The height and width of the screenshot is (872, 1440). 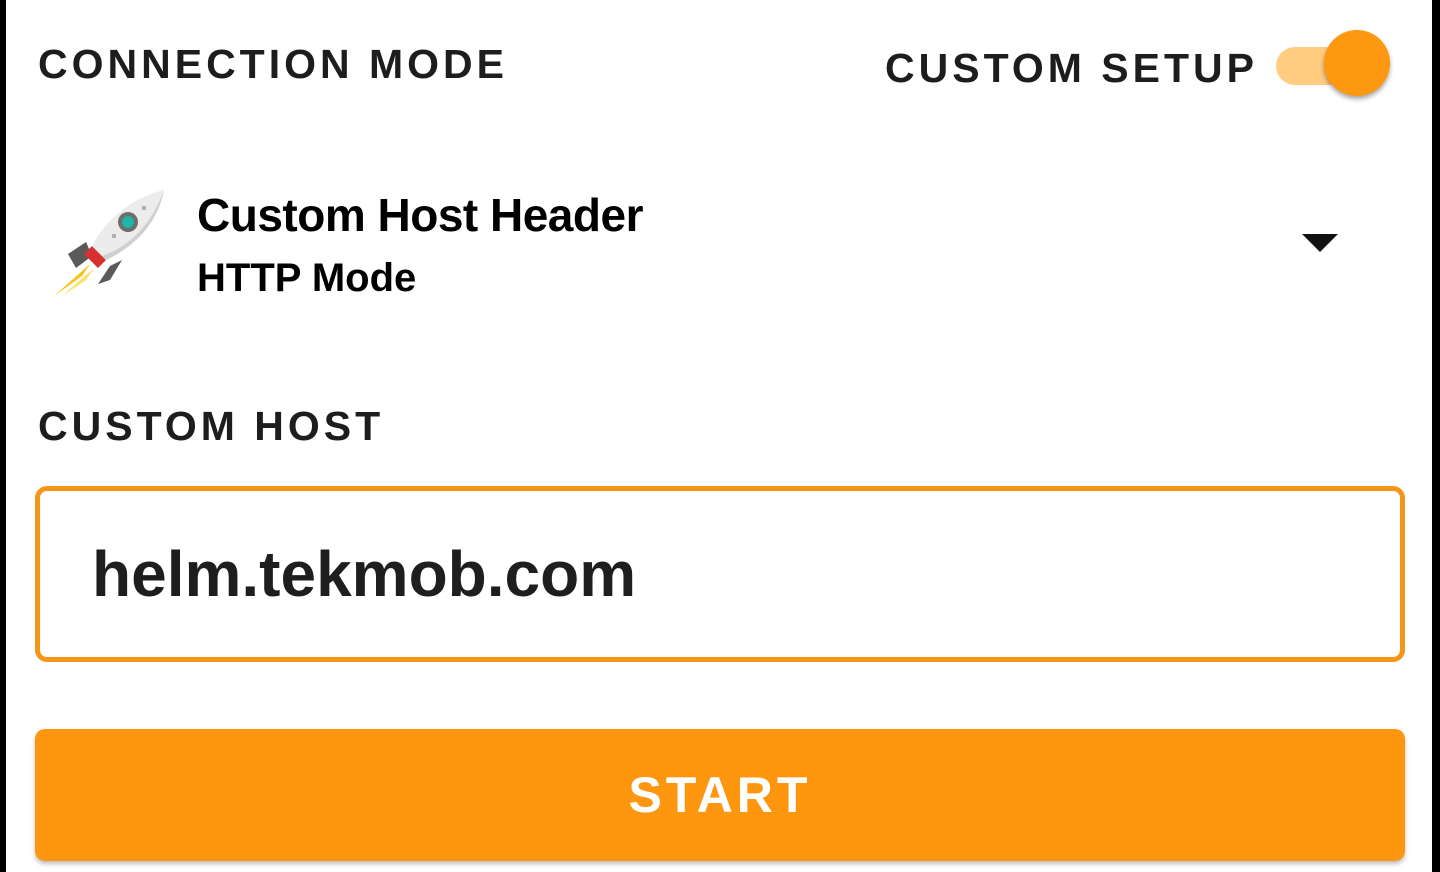 What do you see at coordinates (307, 278) in the screenshot?
I see `mode-subtitle: HTTP Mode` at bounding box center [307, 278].